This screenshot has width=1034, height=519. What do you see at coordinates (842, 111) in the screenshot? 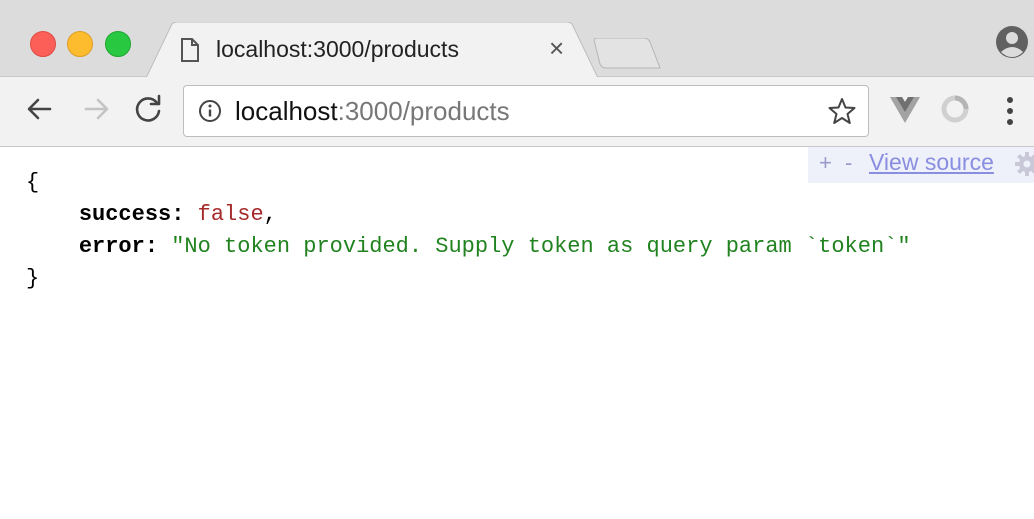
I see `star-icon` at bounding box center [842, 111].